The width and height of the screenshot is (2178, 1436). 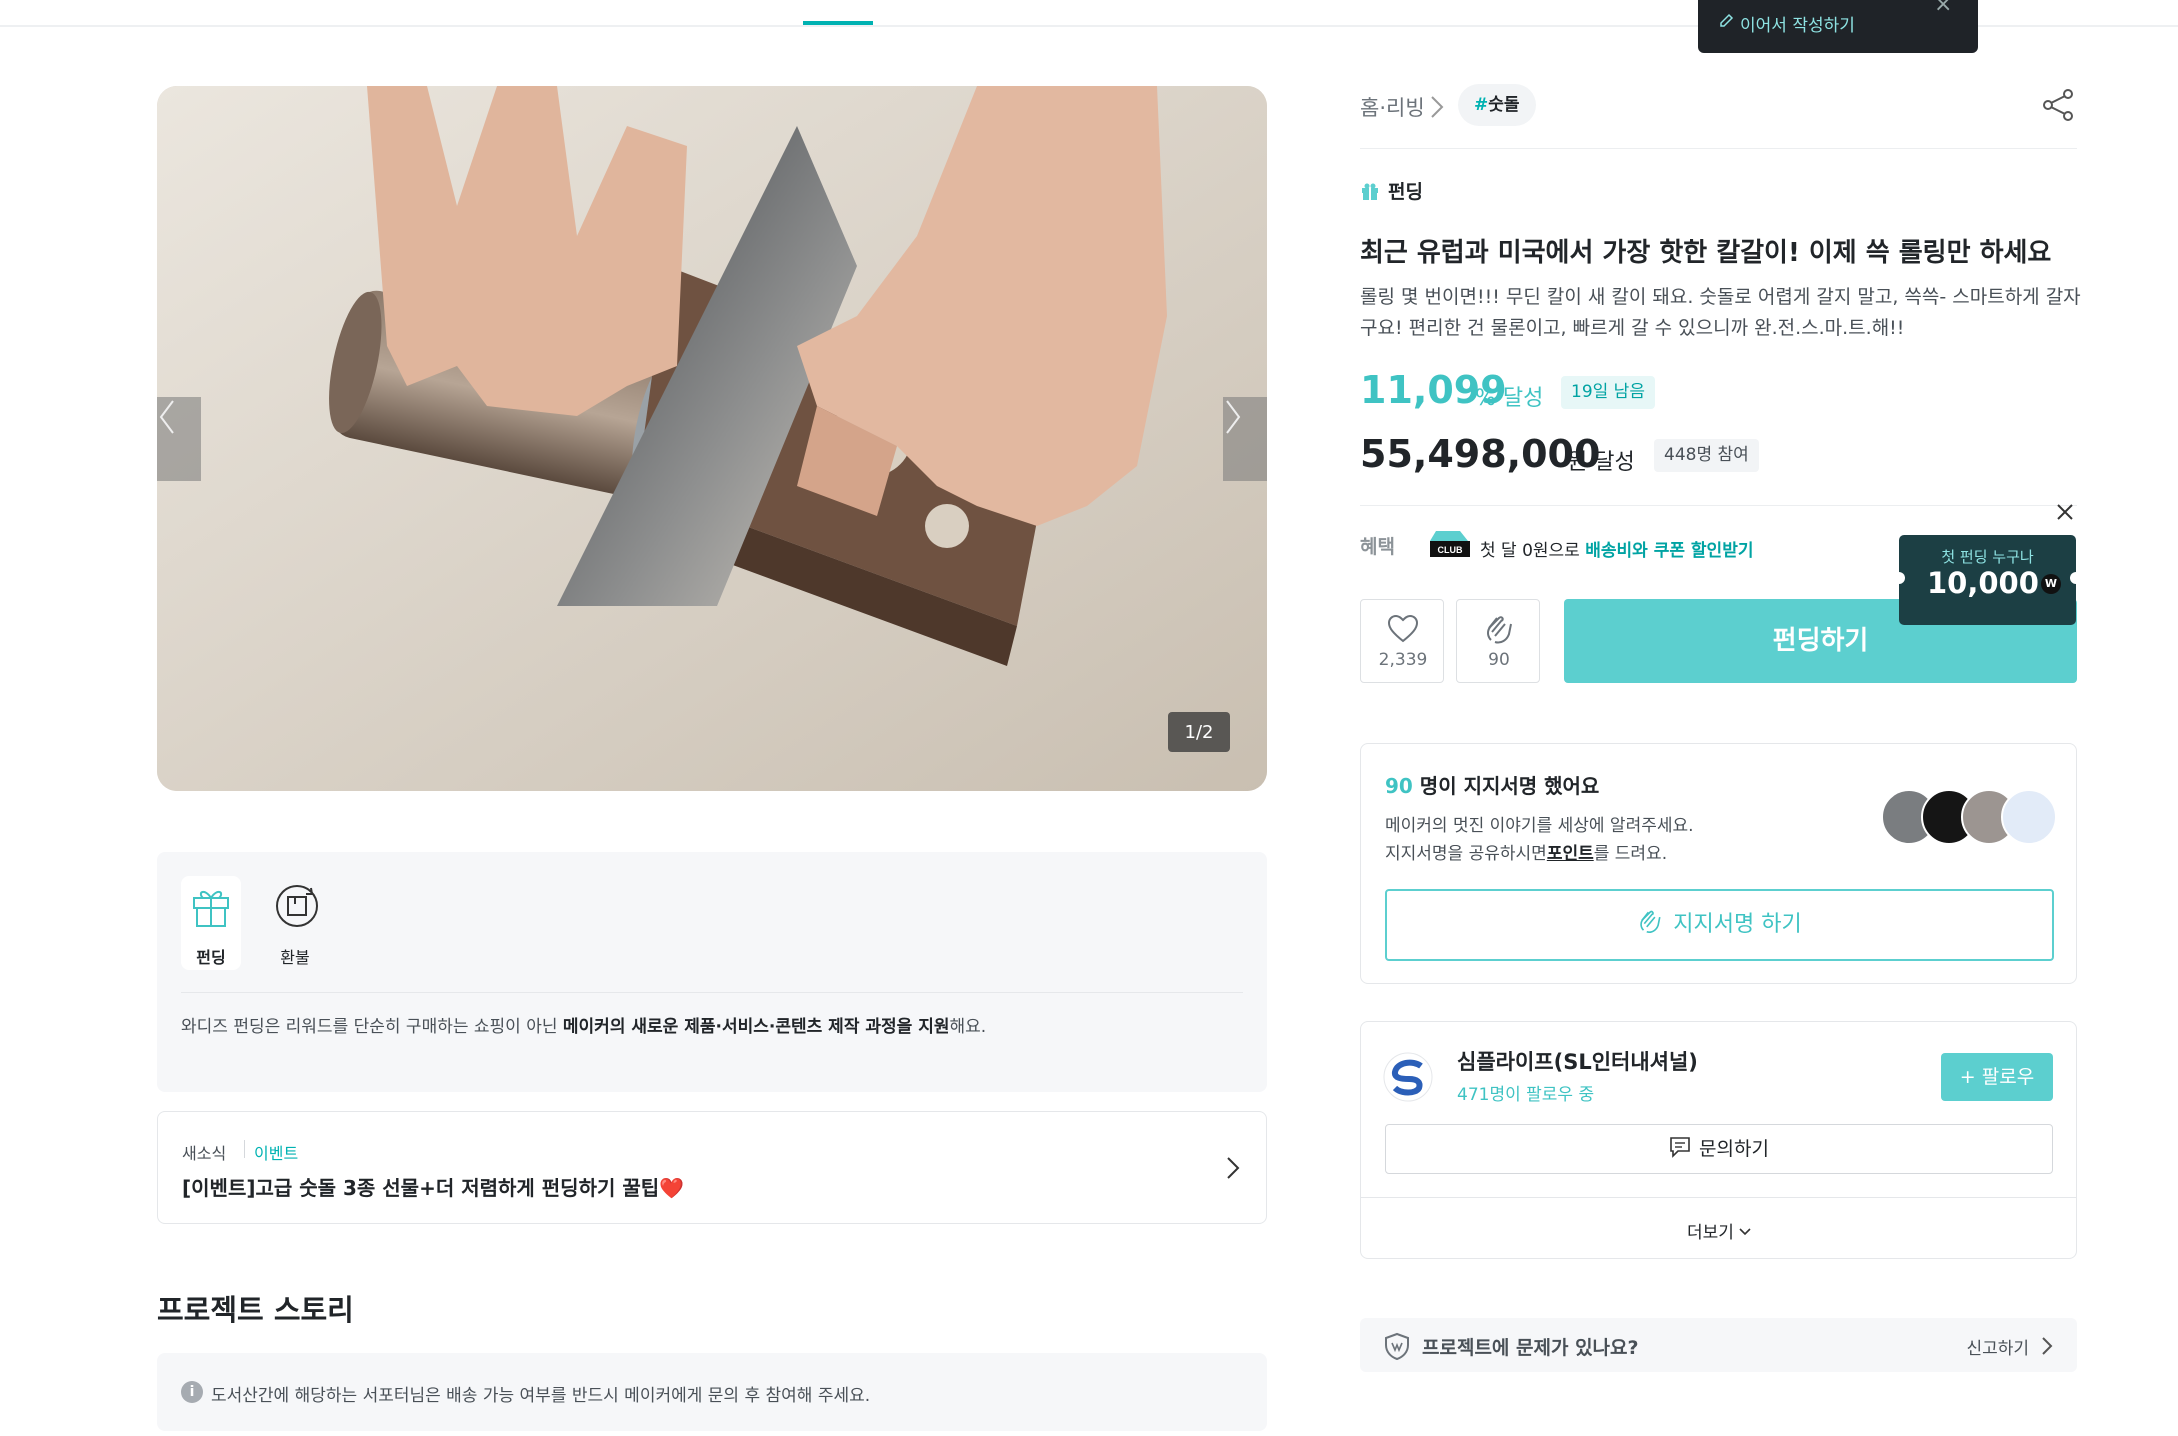 What do you see at coordinates (968, 1027) in the screenshot?
I see `info-text-suffix: 해요.` at bounding box center [968, 1027].